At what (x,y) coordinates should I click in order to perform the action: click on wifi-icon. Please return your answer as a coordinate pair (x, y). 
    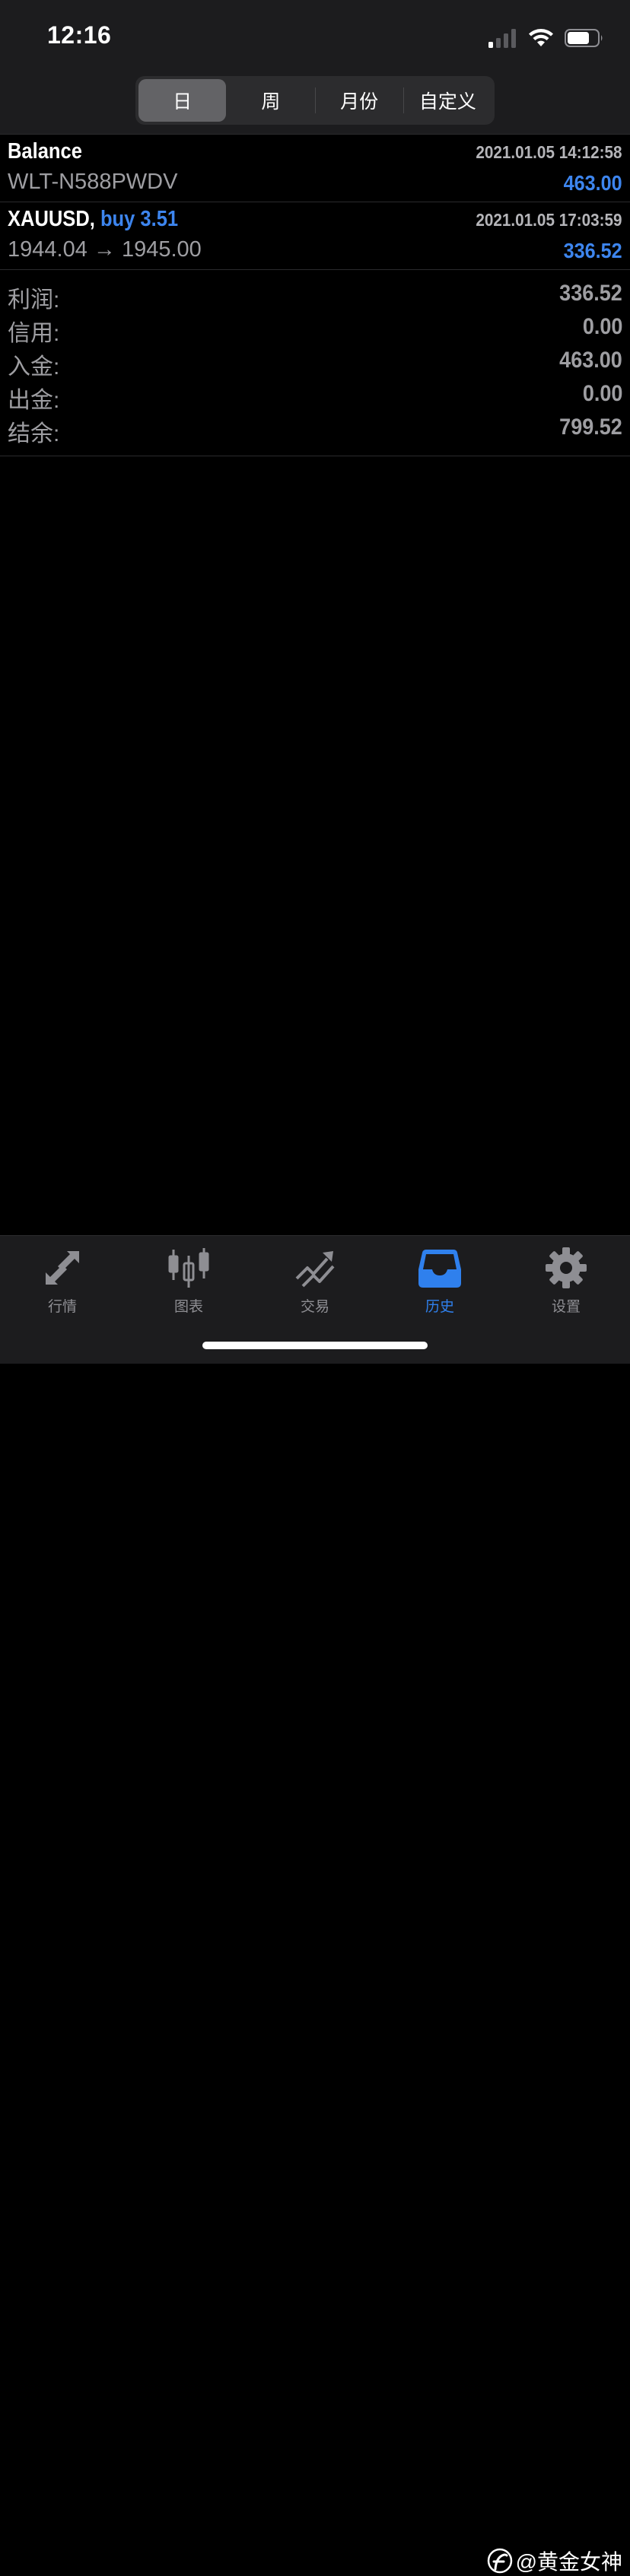
    Looking at the image, I should click on (541, 37).